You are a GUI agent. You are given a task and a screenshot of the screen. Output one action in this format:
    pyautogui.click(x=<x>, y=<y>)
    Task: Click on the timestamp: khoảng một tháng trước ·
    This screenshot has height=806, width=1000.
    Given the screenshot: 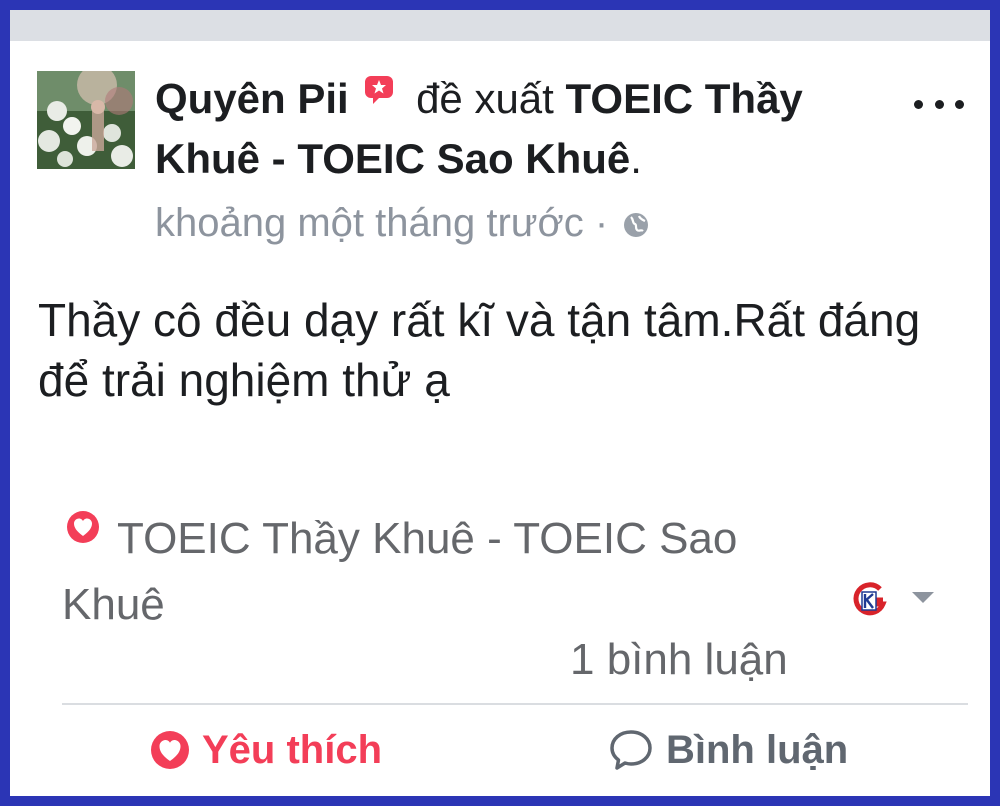 What is the action you would take?
    pyautogui.click(x=402, y=223)
    